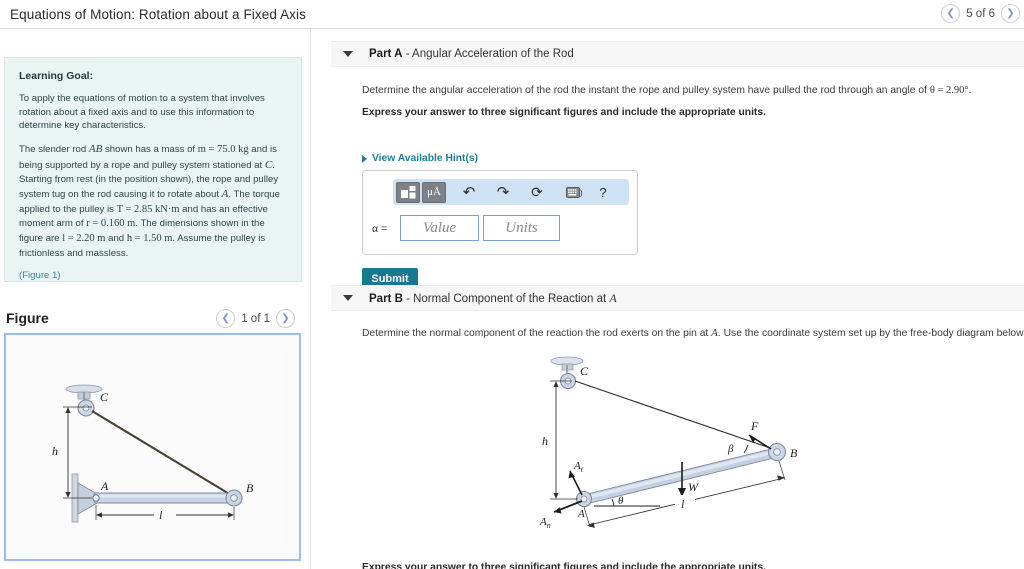  Describe the element at coordinates (408, 192) in the screenshot. I see `math-template-icon` at that location.